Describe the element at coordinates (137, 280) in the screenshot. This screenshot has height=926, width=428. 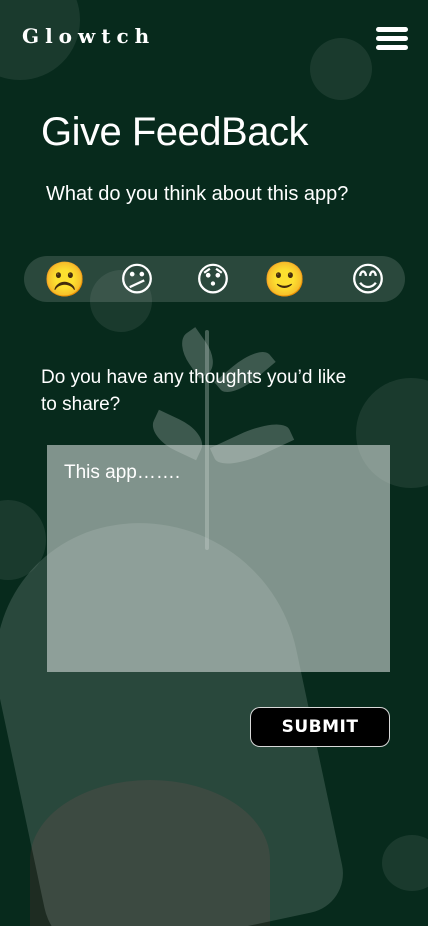
I see `confused-face-icon: 😕` at that location.